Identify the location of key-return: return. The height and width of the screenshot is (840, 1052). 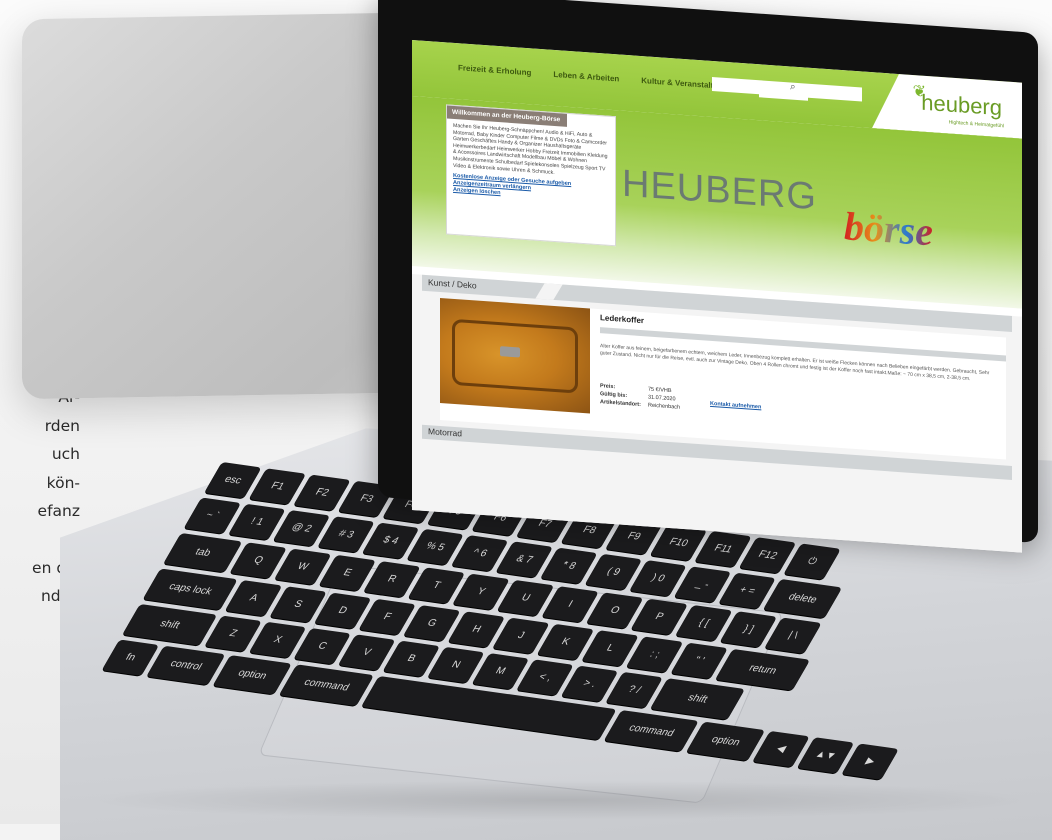
(763, 669).